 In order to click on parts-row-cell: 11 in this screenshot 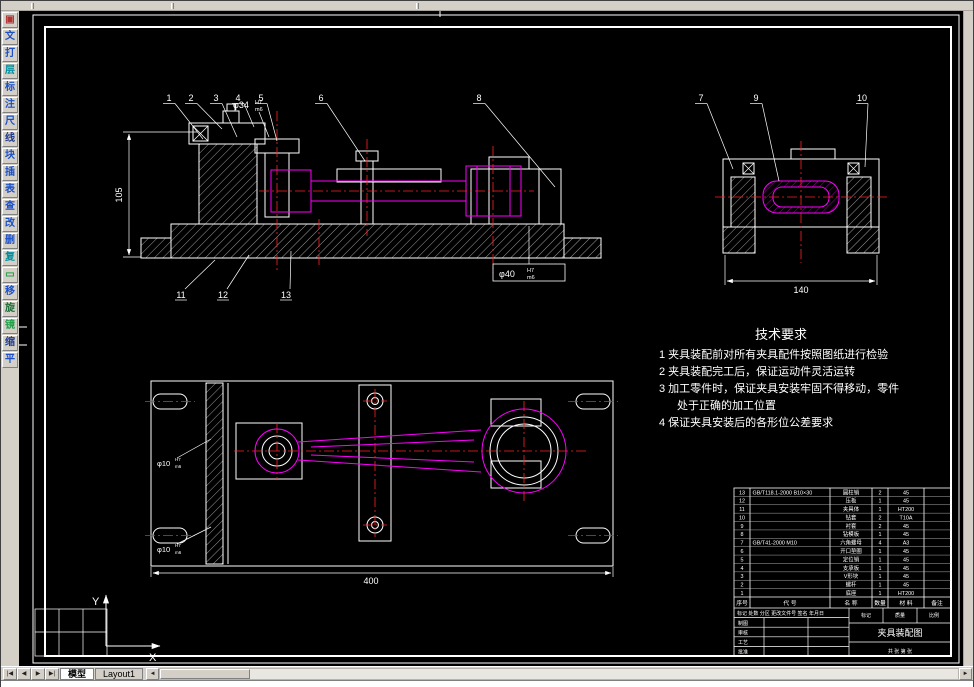, I will do `click(742, 510)`.